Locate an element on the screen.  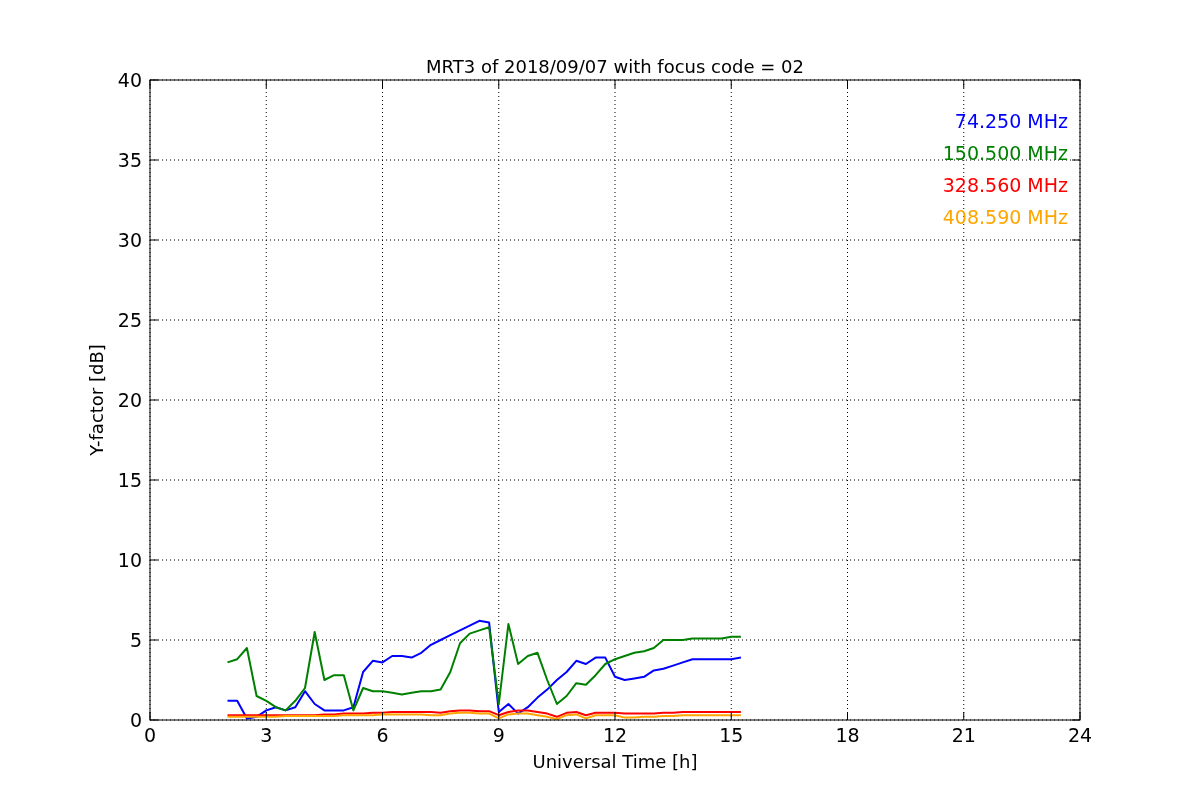
tick-label: 3 is located at coordinates (266, 735).